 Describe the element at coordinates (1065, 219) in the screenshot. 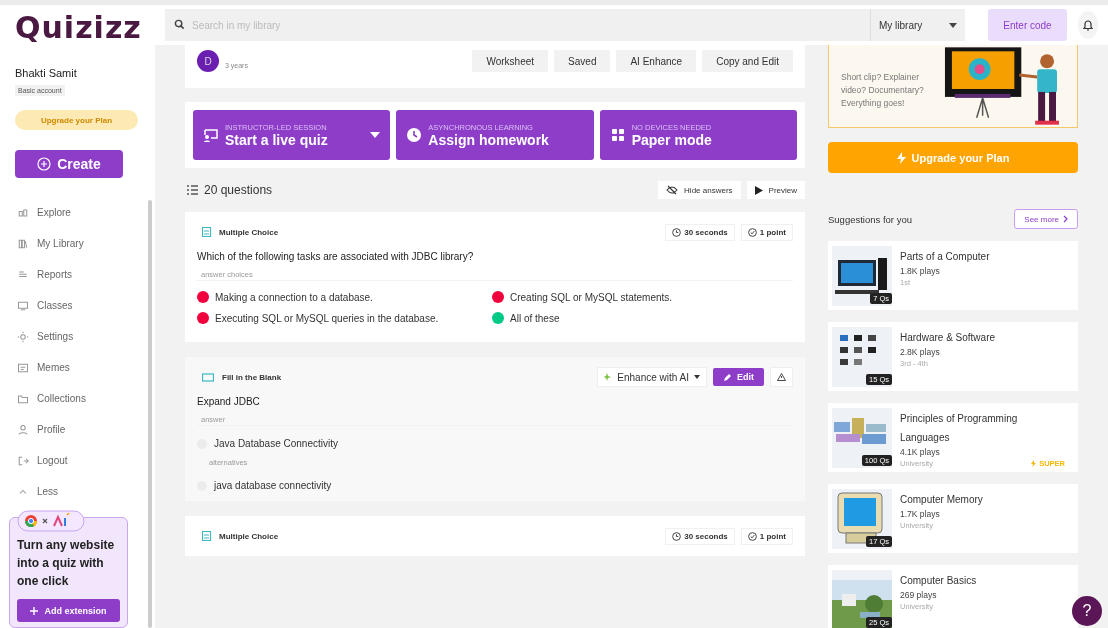

I see `chevron-right-icon` at that location.